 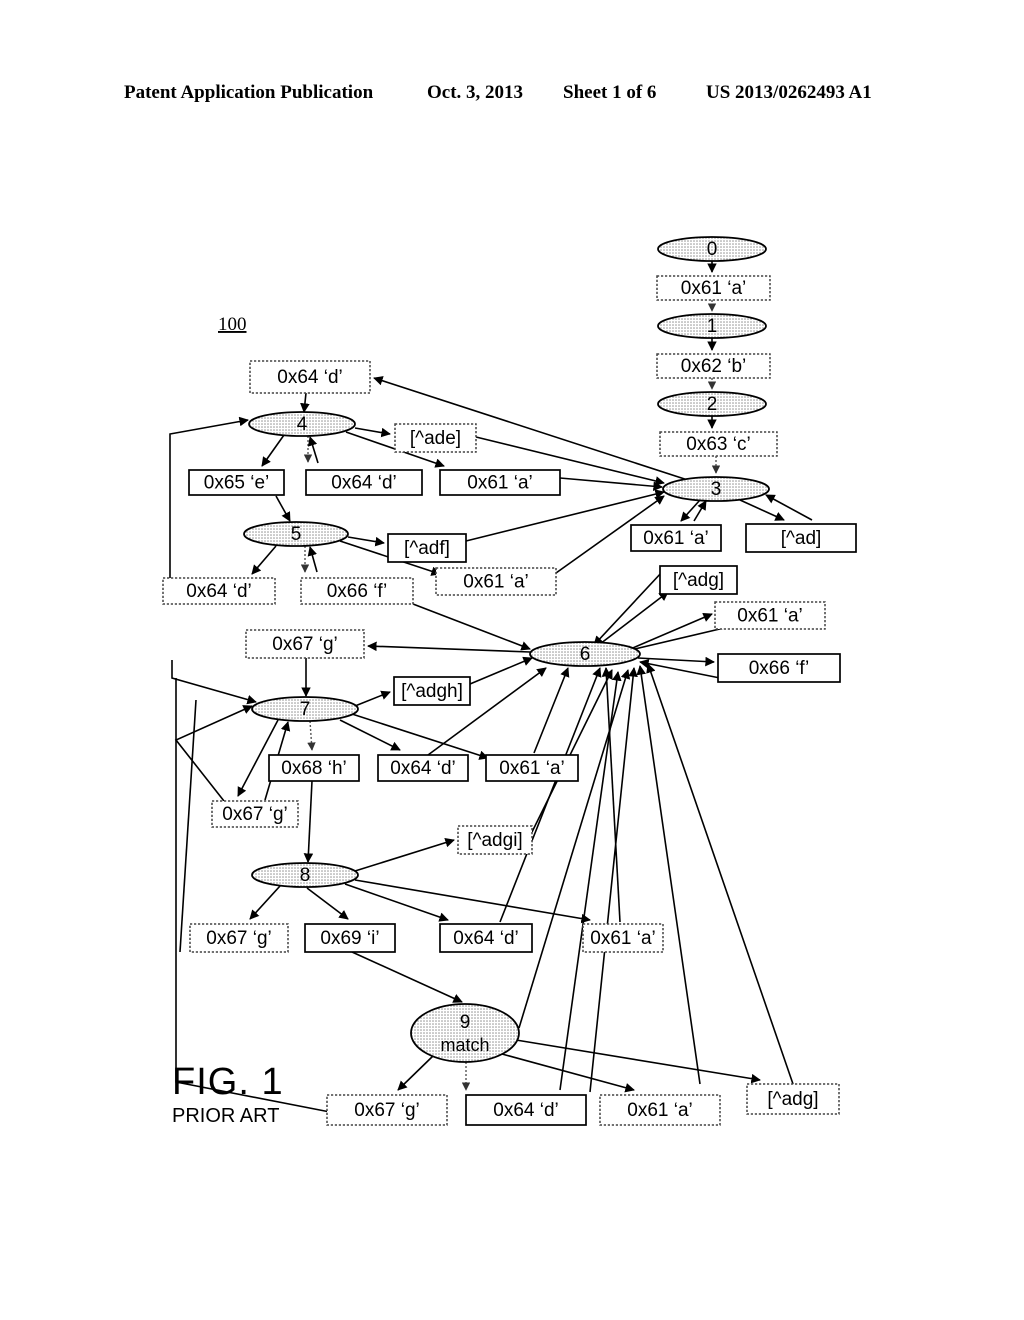 I want to click on edge-d9-to-n6, so click(x=590, y=881).